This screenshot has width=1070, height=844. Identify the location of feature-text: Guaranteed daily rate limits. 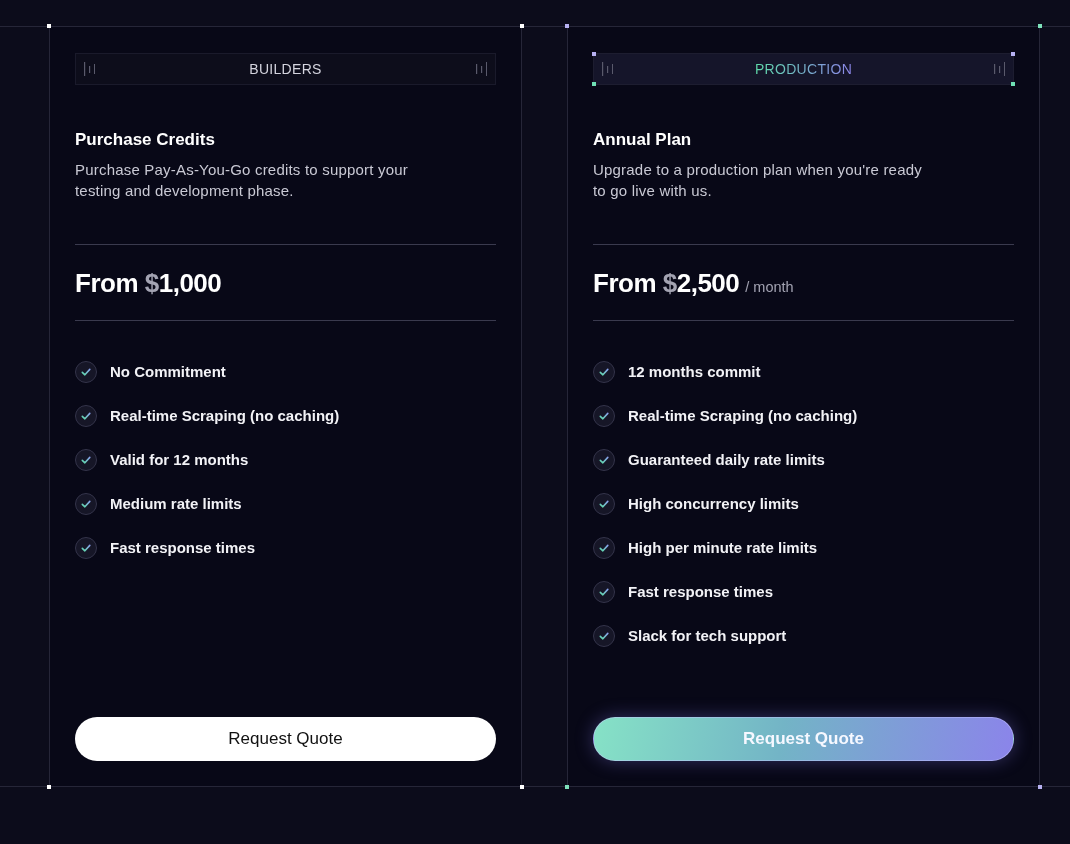
(726, 459).